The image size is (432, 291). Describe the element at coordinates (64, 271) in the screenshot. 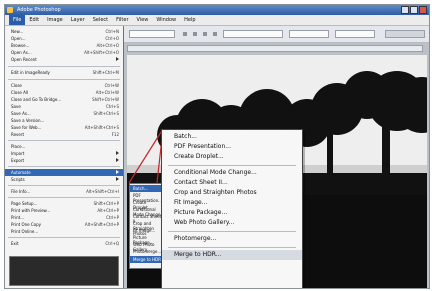

I see `navigator-thumbnail` at that location.